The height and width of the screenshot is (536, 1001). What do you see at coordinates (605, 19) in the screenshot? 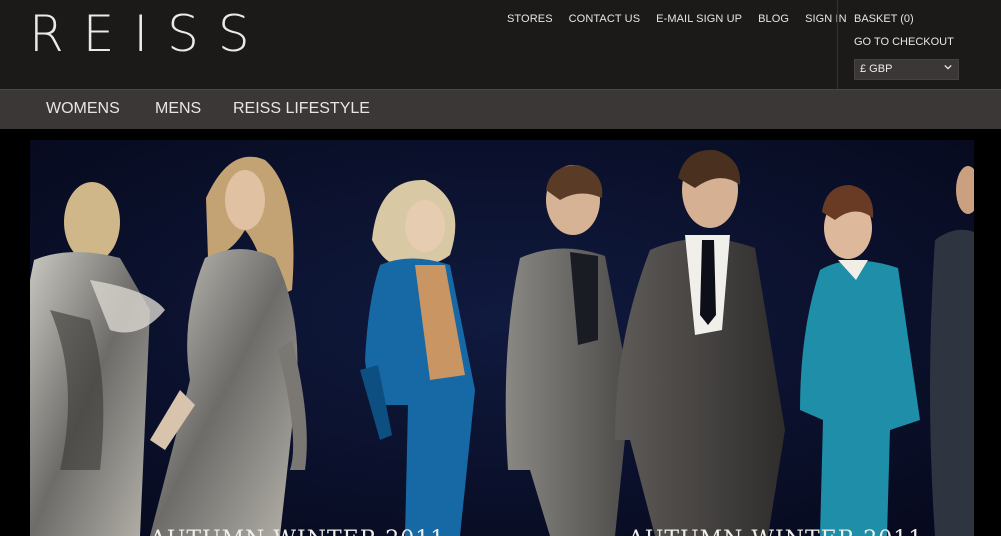
I see `utility-link-contact: CONTACT US` at bounding box center [605, 19].